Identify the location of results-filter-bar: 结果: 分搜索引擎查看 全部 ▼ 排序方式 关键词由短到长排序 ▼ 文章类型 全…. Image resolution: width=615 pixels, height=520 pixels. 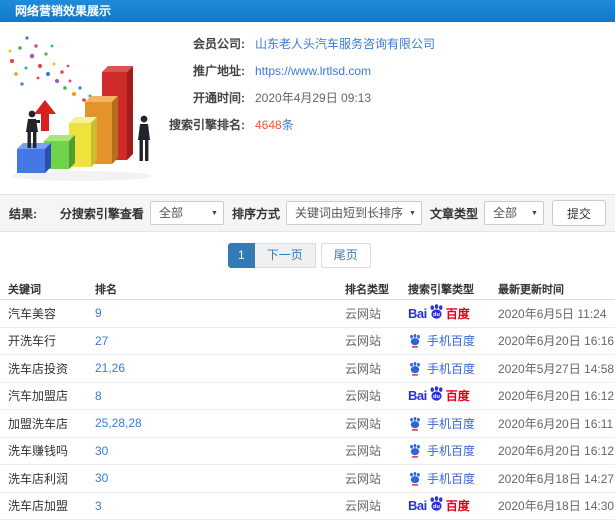
(307, 213).